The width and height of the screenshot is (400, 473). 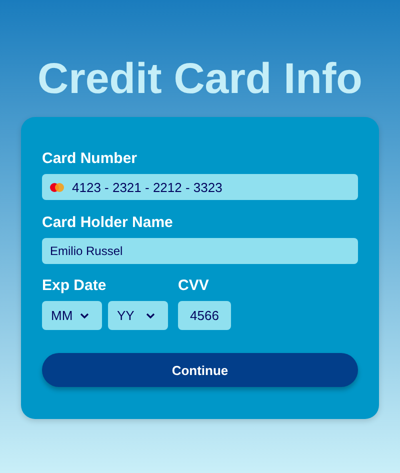 What do you see at coordinates (204, 315) in the screenshot?
I see `cvv-field: 4566` at bounding box center [204, 315].